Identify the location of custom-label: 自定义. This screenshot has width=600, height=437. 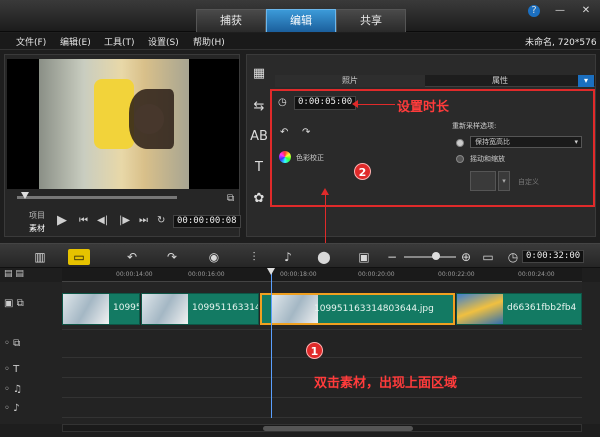
(528, 182).